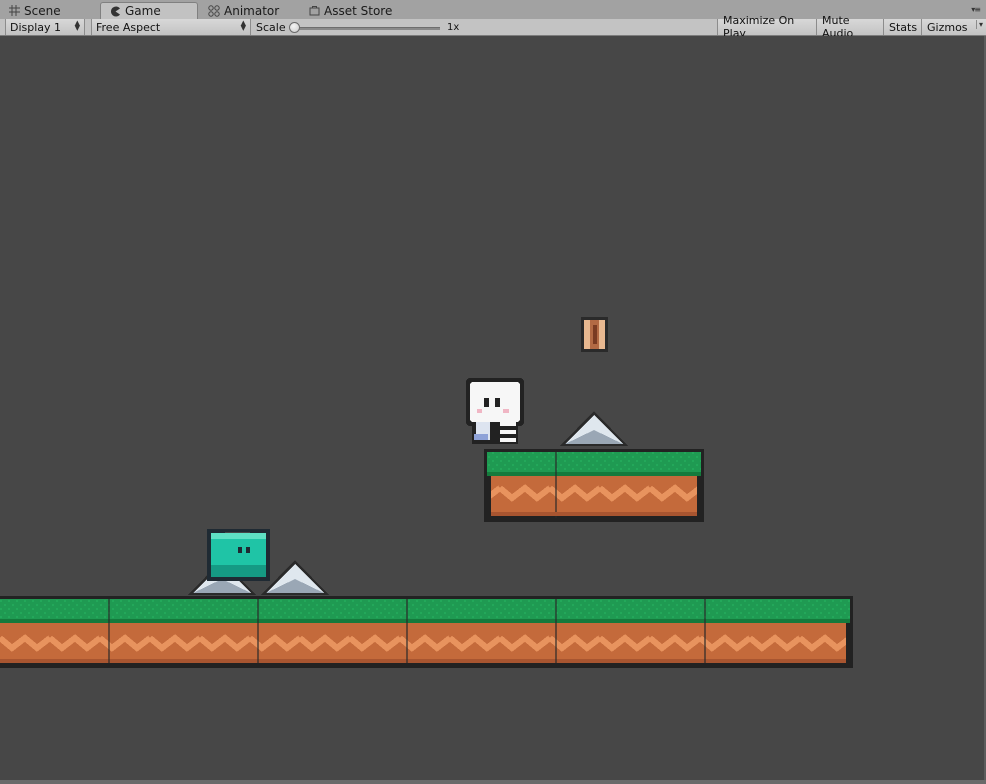 The width and height of the screenshot is (986, 784). I want to click on animator-icon, so click(214, 10).